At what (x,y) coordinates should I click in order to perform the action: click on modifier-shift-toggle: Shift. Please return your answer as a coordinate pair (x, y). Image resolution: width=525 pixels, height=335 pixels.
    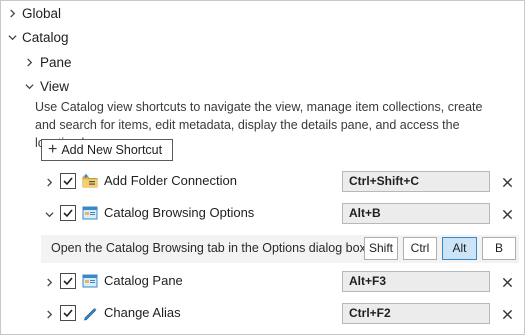
    Looking at the image, I should click on (381, 248).